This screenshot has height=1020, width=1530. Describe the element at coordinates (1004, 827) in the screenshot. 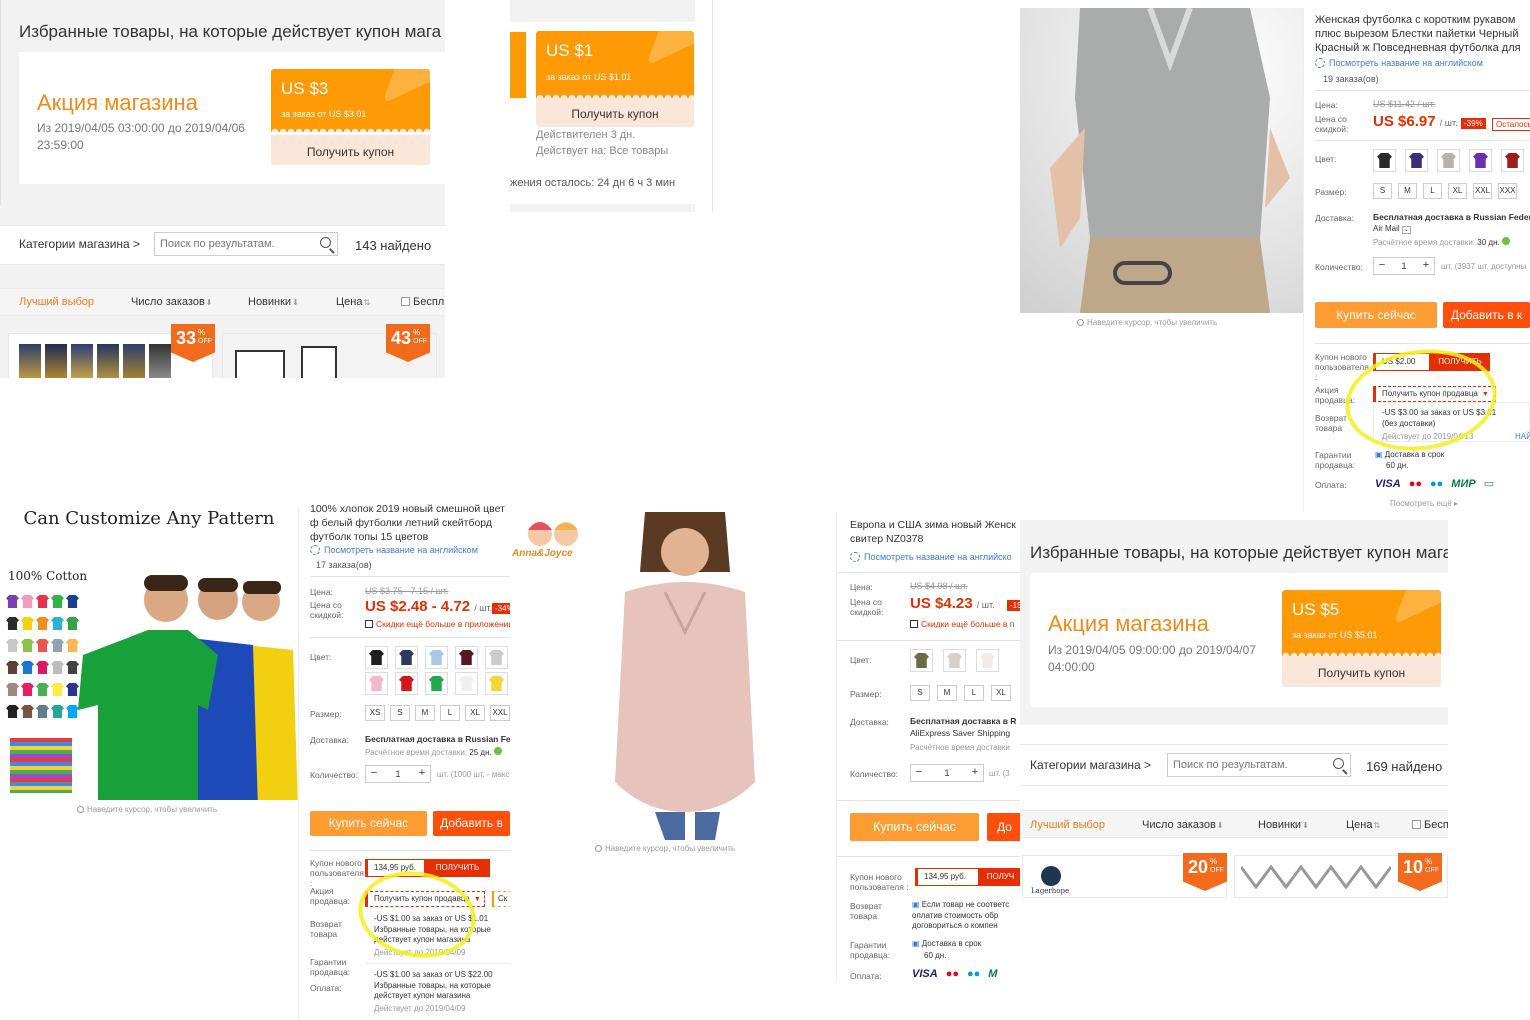

I see `add-to-cart-button: До` at that location.